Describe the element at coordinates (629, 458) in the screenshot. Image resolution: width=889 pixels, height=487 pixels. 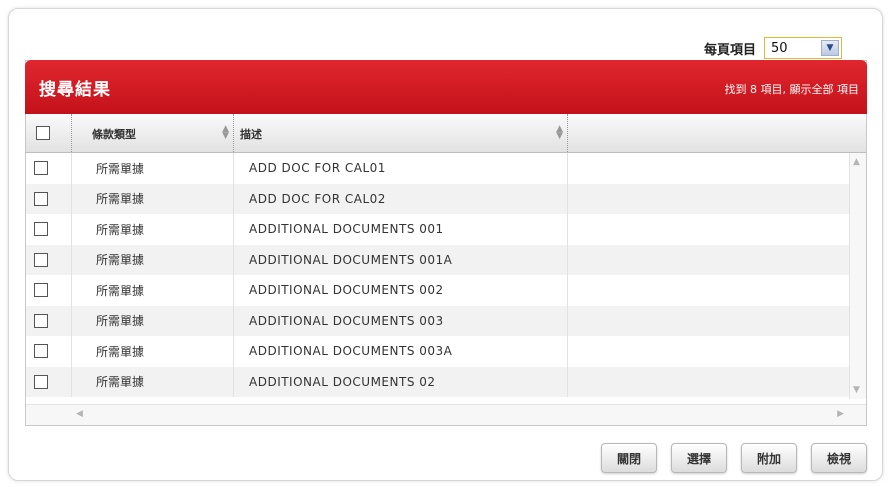
I see `close-button: 關閉` at that location.